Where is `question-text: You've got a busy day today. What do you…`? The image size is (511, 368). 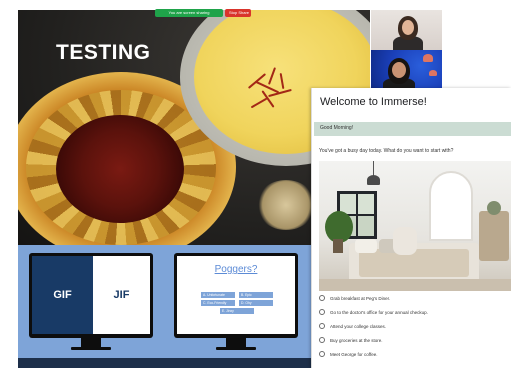
question-text: You've got a busy day today. What do you… is located at coordinates (386, 151).